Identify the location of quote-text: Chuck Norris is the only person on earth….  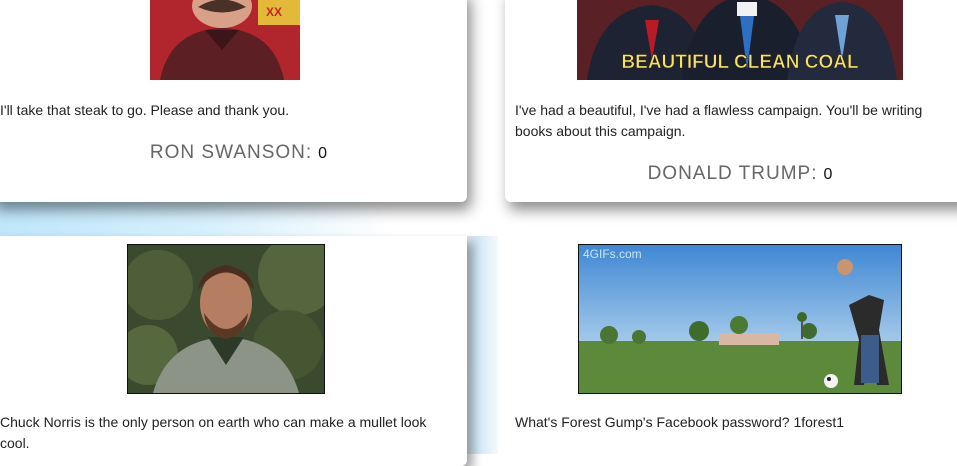
(213, 432).